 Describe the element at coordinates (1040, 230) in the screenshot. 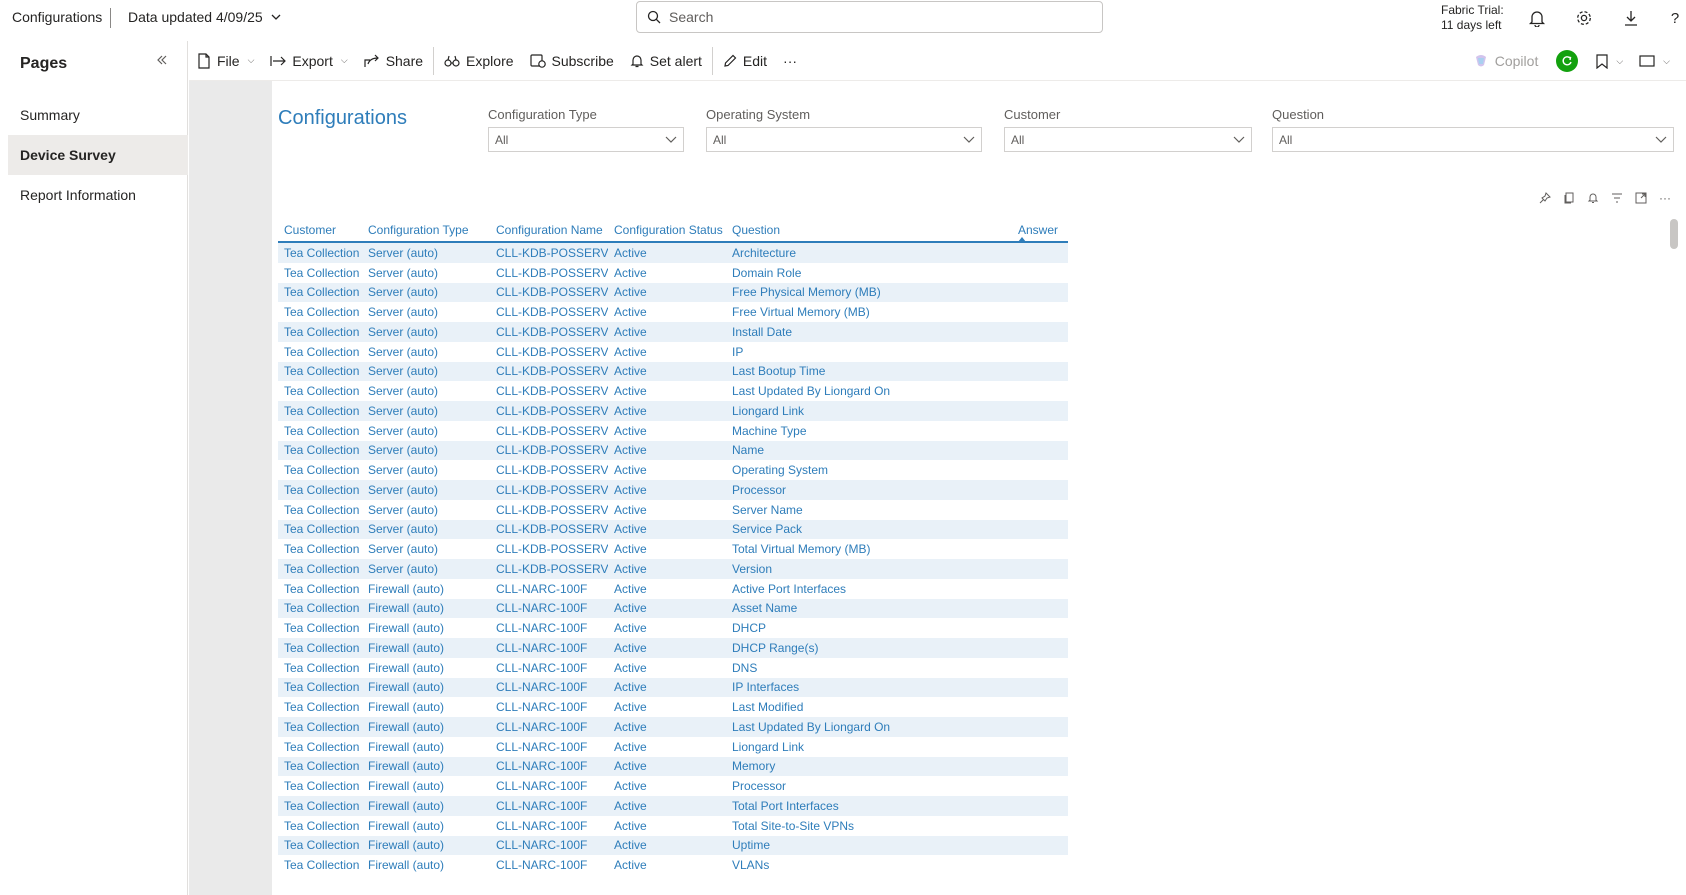

I see `column-header: Answer` at that location.